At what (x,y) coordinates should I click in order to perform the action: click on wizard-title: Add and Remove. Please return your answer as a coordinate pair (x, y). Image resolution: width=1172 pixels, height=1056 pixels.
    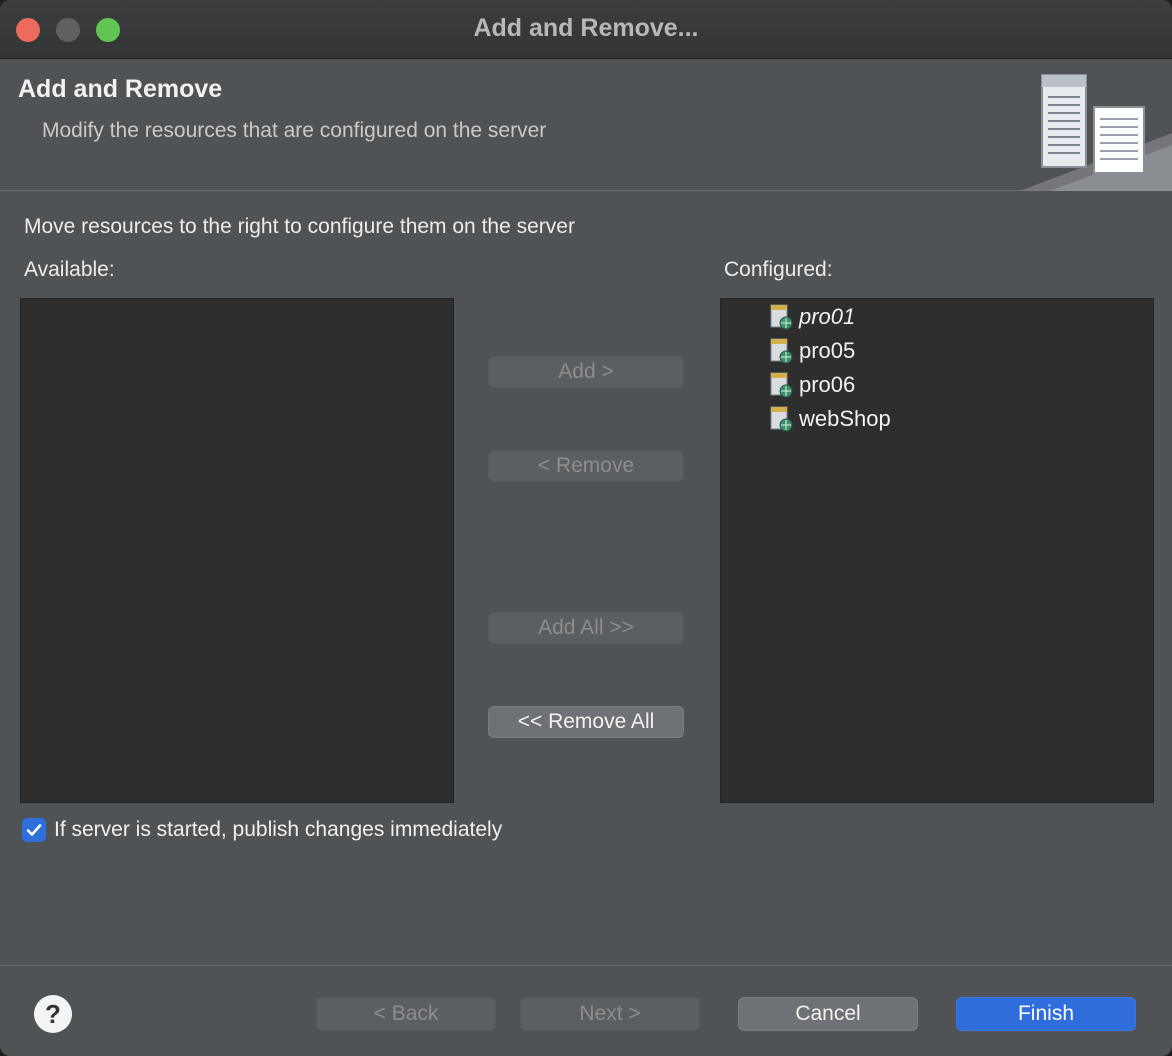
    Looking at the image, I should click on (120, 89).